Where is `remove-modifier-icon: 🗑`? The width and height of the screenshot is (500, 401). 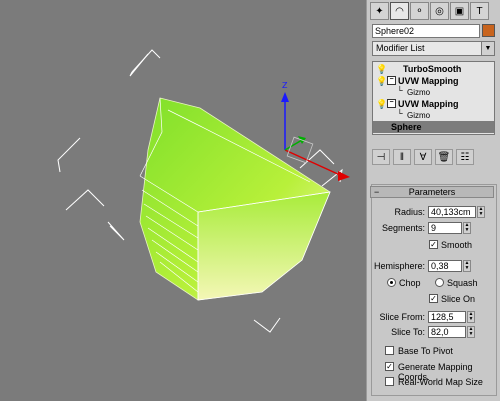
remove-modifier-icon: 🗑 is located at coordinates (444, 157).